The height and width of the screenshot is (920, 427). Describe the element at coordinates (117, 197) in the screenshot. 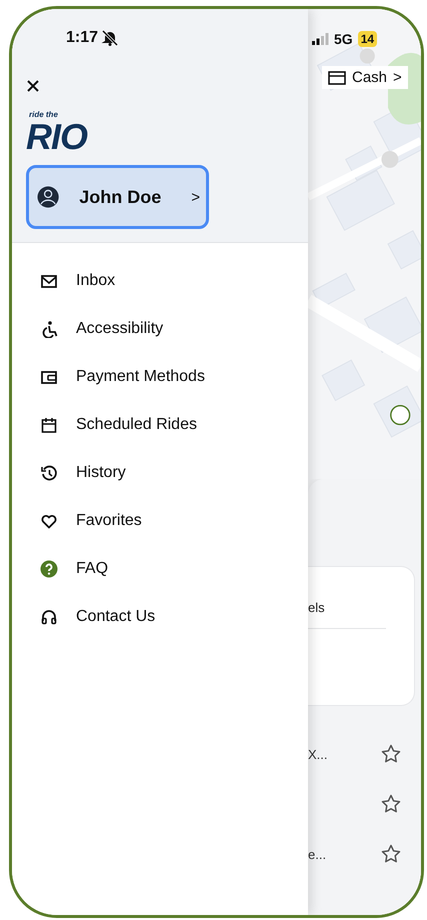

I see `profile-button: John Doe >` at that location.